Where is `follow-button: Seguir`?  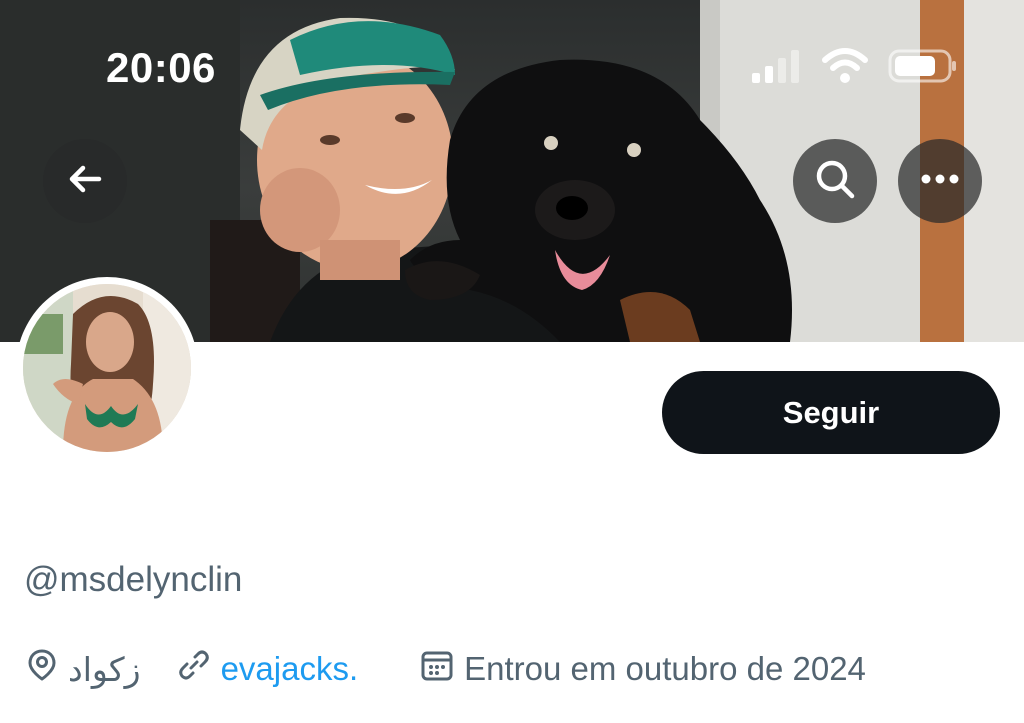
follow-button: Seguir is located at coordinates (831, 412).